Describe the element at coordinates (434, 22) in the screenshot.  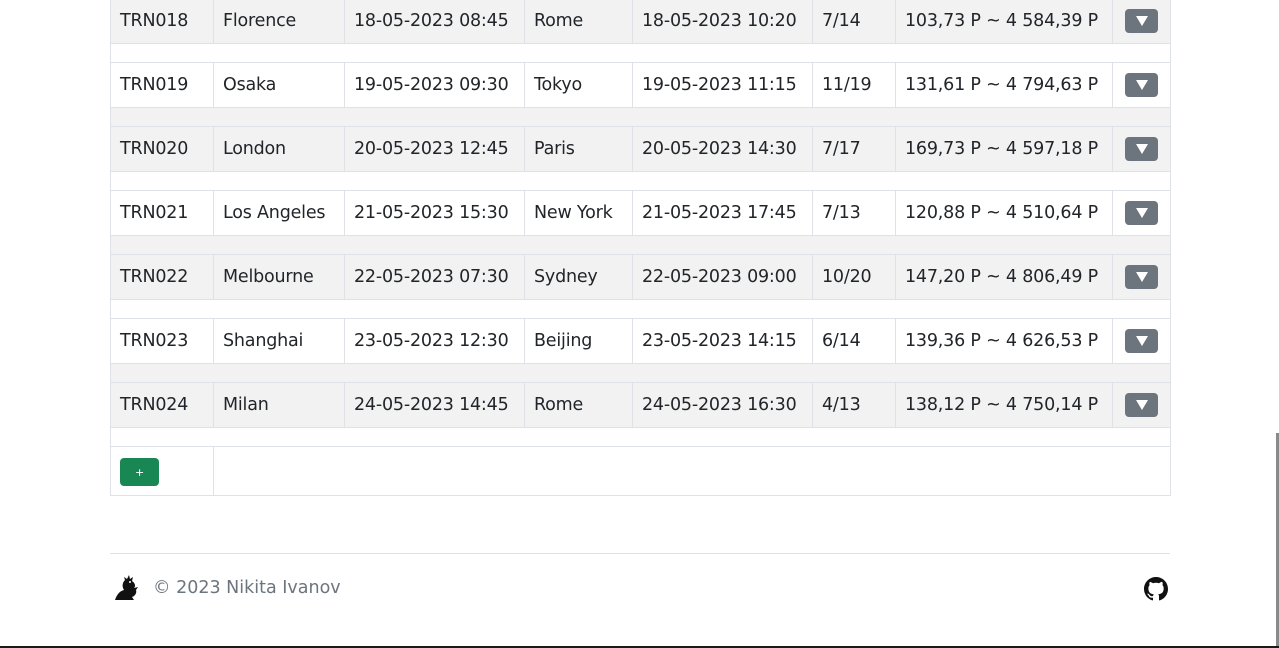
I see `departure-time-cell: 18-05-2023 08:45` at that location.